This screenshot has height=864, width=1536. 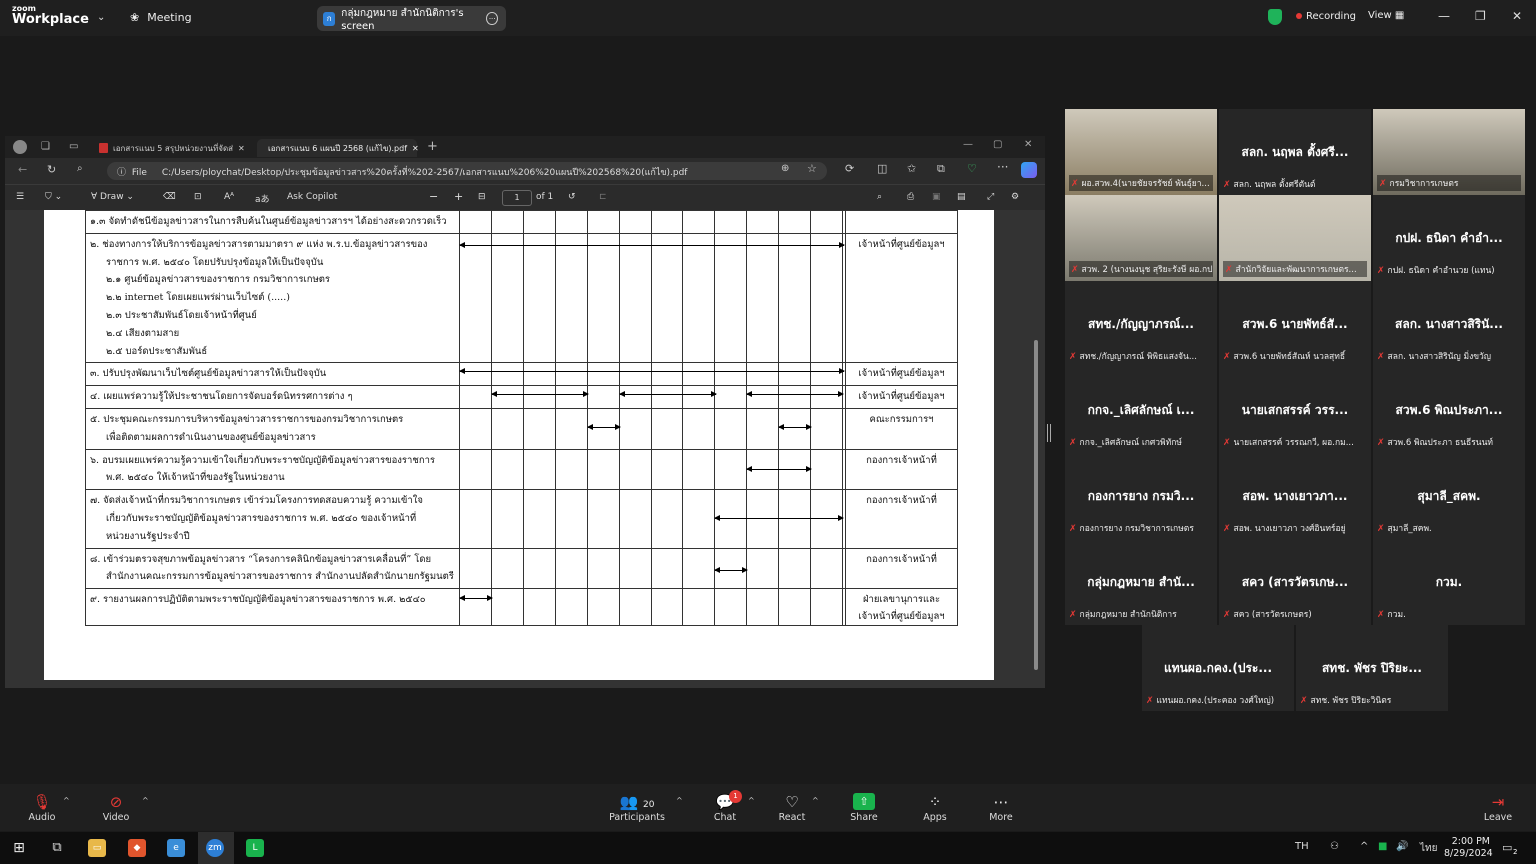 I want to click on language-indicator: TH, so click(x=1302, y=846).